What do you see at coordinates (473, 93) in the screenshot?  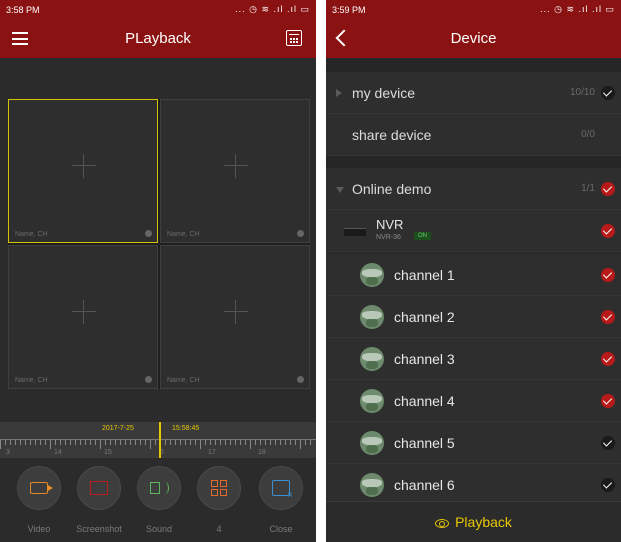 I see `group-my-device: my device 10/10` at bounding box center [473, 93].